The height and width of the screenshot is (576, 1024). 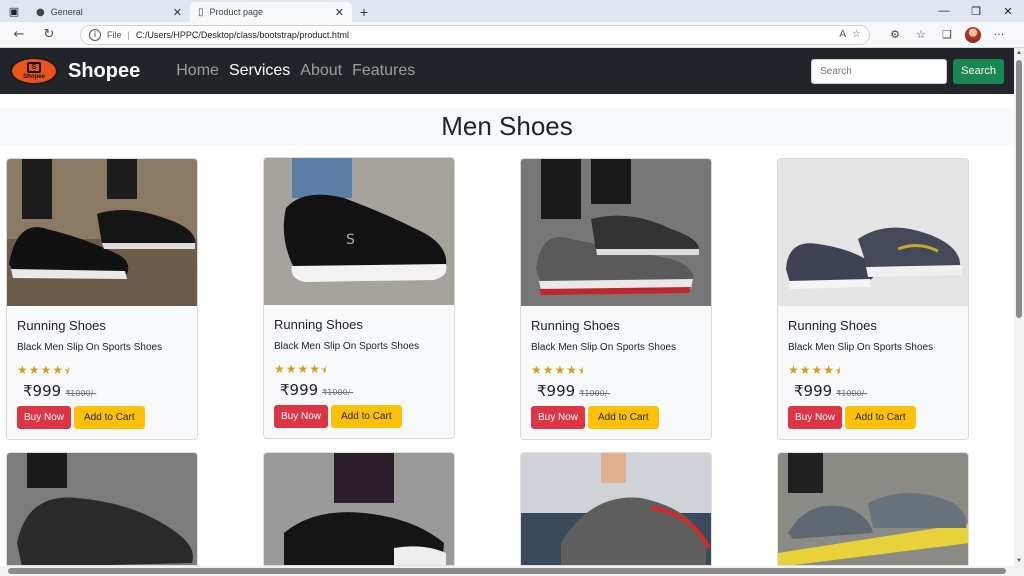 I want to click on nav-link-home: Home, so click(x=197, y=71).